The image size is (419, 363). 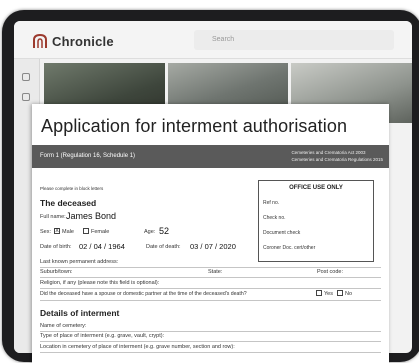 I want to click on age-field: 52, so click(x=164, y=231).